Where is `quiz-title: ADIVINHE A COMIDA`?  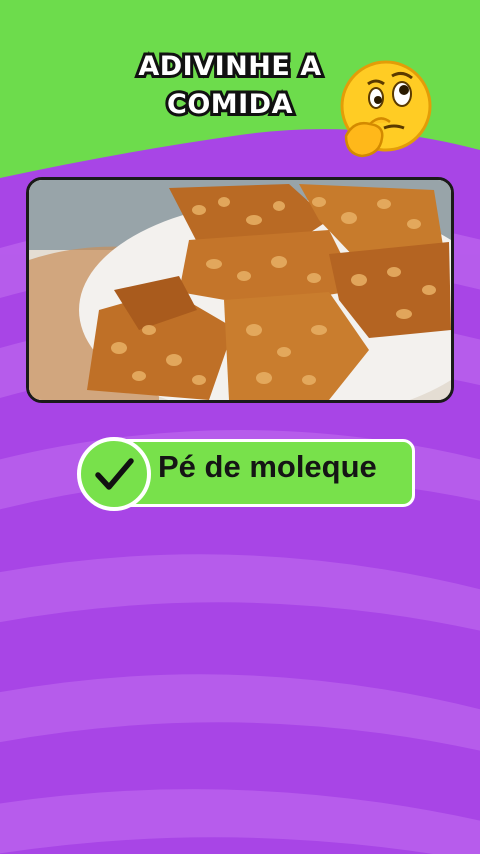
quiz-title: ADIVINHE A COMIDA is located at coordinates (230, 86).